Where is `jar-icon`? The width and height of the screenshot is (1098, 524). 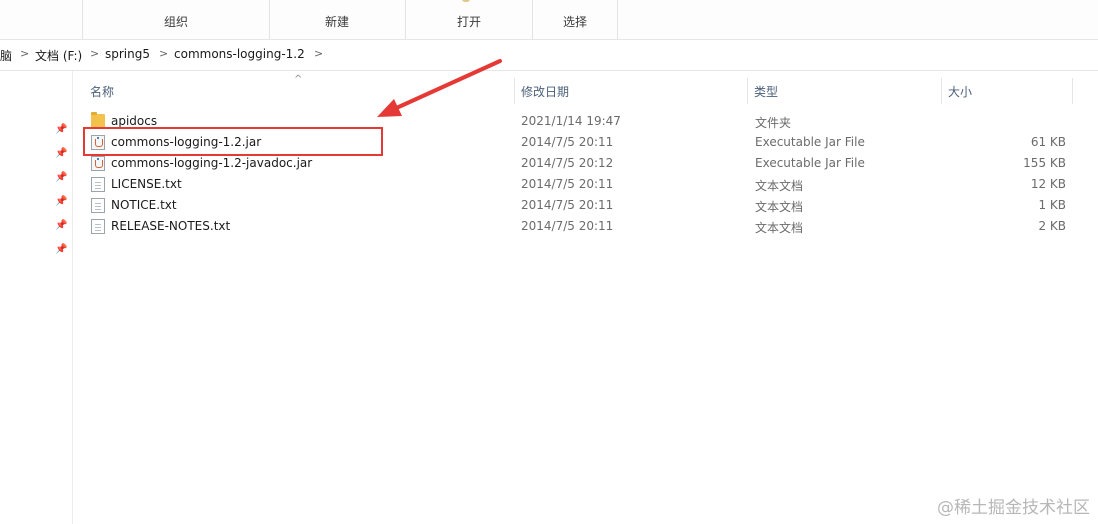 jar-icon is located at coordinates (98, 163).